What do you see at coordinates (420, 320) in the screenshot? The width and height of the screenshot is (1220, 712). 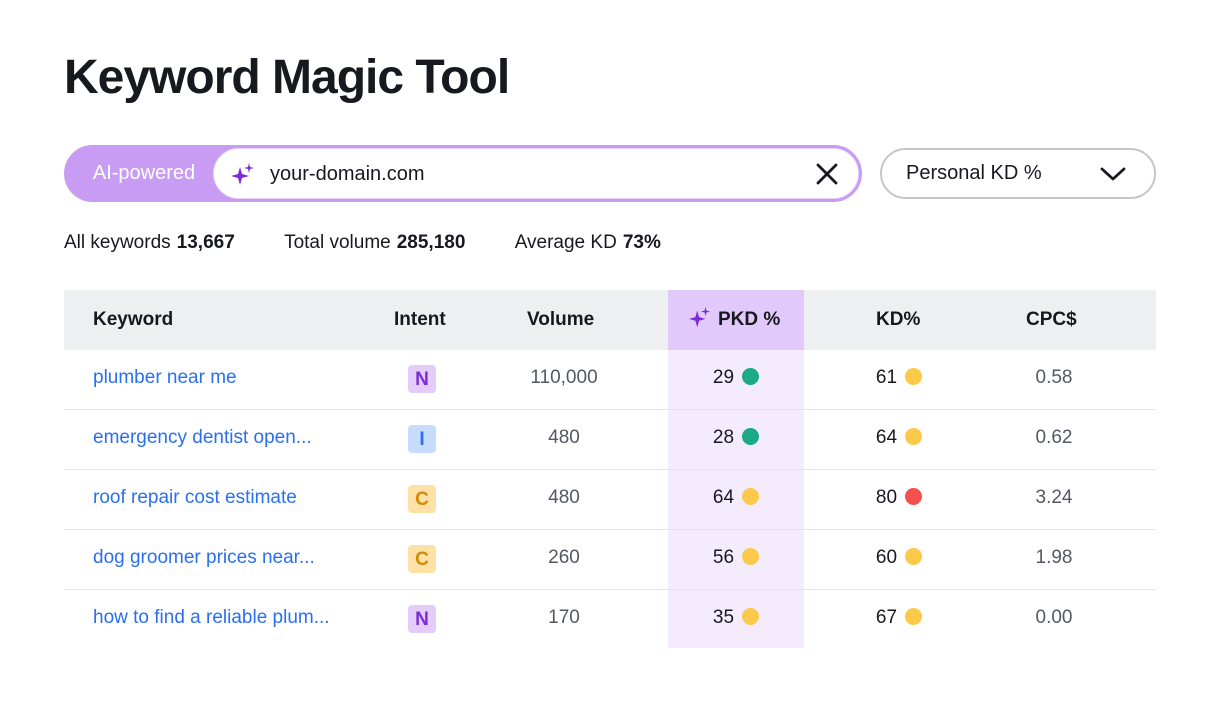 I see `col-intent: Intent` at bounding box center [420, 320].